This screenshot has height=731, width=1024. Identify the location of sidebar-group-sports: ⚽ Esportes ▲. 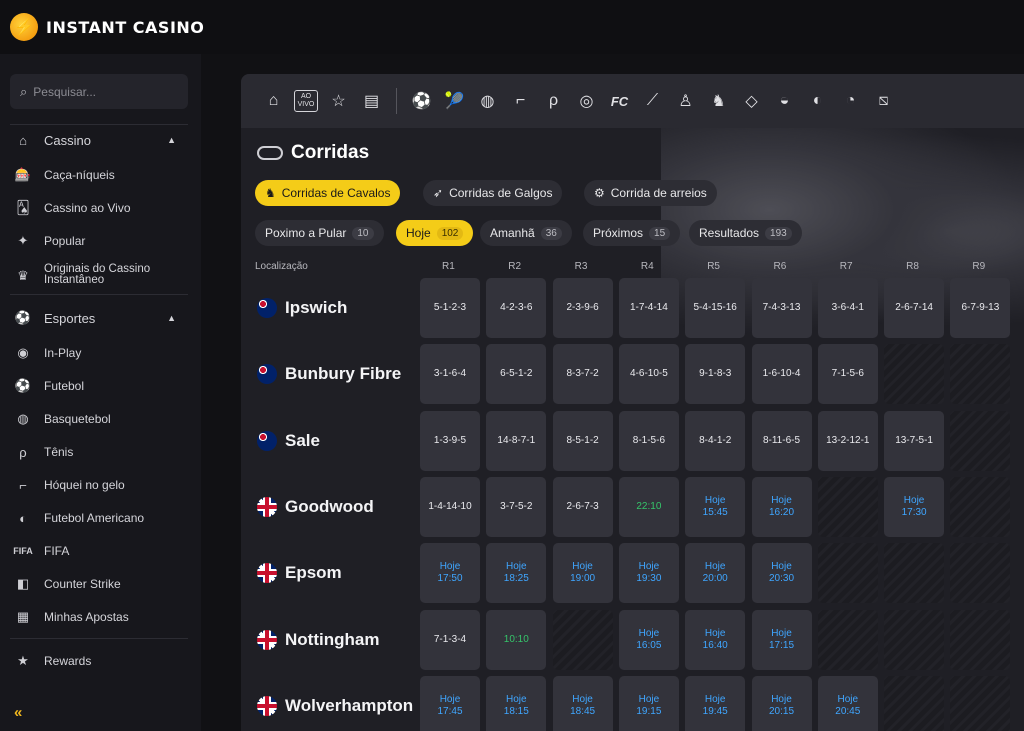
(99, 318).